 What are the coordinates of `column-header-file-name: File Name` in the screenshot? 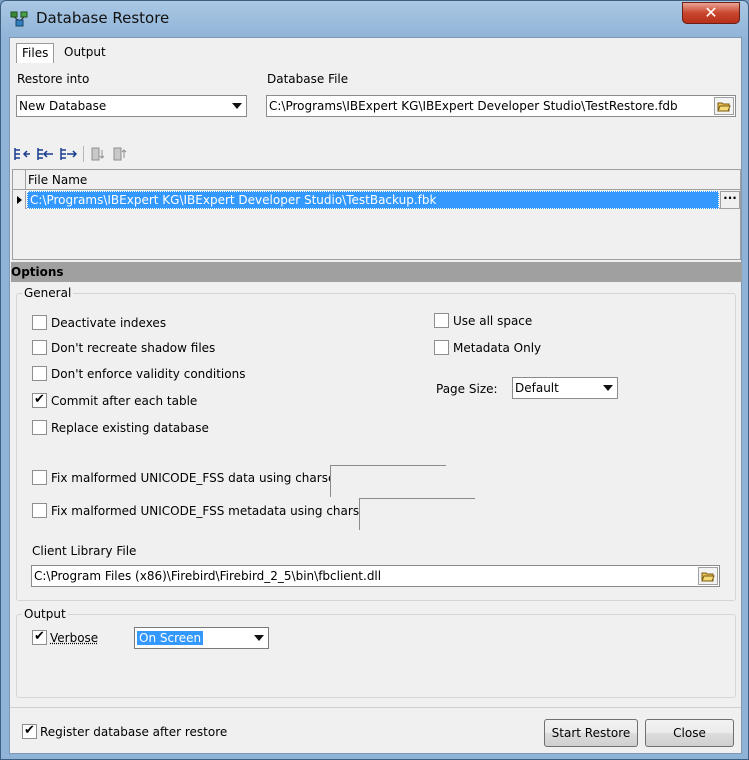 It's located at (57, 180).